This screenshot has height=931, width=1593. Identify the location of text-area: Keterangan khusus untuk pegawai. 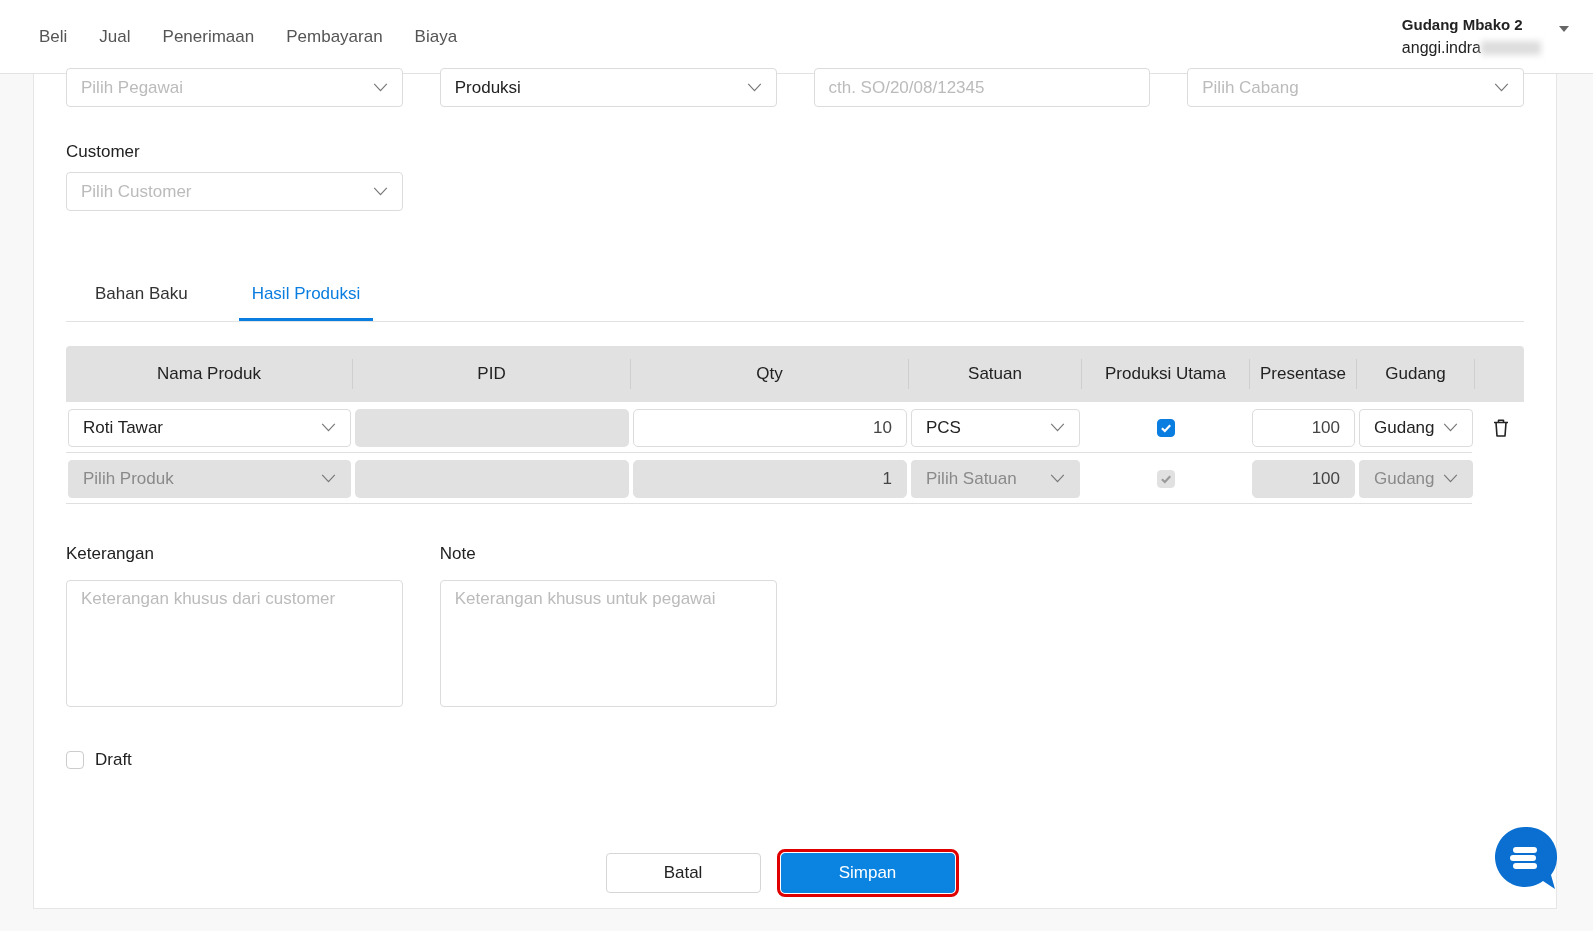
(608, 643).